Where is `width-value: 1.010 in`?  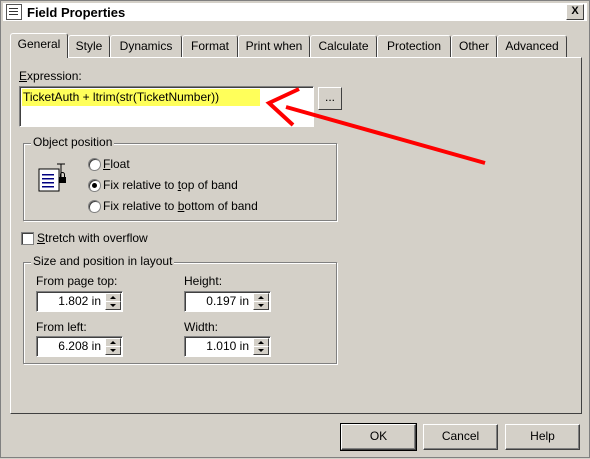
width-value: 1.010 in is located at coordinates (227, 346).